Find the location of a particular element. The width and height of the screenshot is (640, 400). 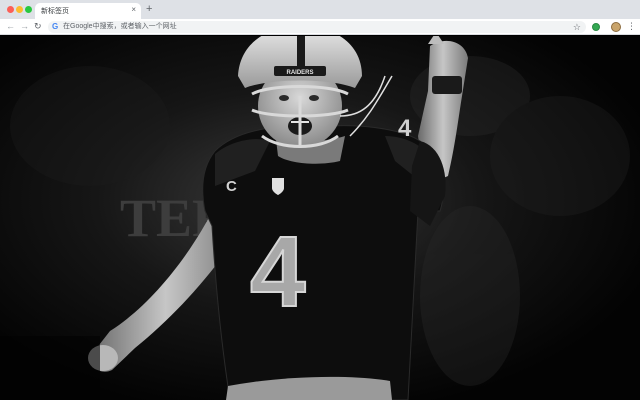

helmet-stripe is located at coordinates (301, 51).